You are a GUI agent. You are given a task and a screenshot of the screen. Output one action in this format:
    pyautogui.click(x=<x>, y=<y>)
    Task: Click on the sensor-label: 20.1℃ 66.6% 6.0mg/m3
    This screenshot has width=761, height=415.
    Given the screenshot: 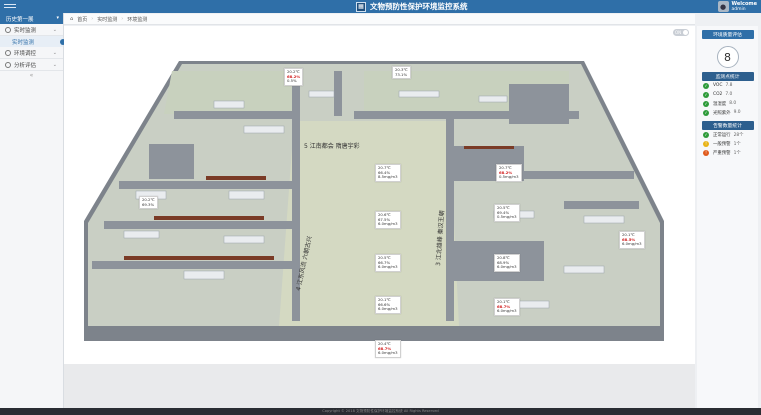 What is the action you would take?
    pyautogui.click(x=388, y=305)
    